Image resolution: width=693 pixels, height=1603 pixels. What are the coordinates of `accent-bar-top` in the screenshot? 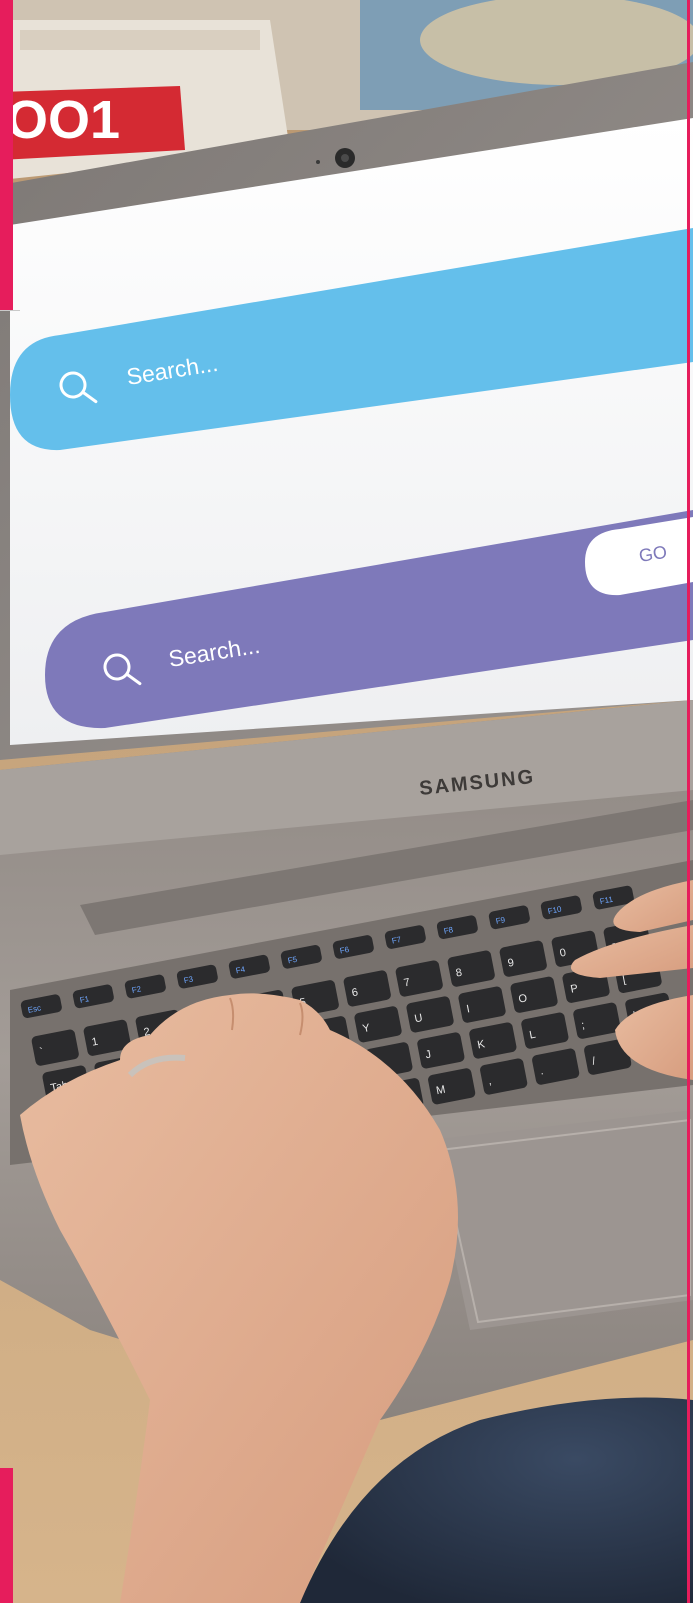 It's located at (6, 155).